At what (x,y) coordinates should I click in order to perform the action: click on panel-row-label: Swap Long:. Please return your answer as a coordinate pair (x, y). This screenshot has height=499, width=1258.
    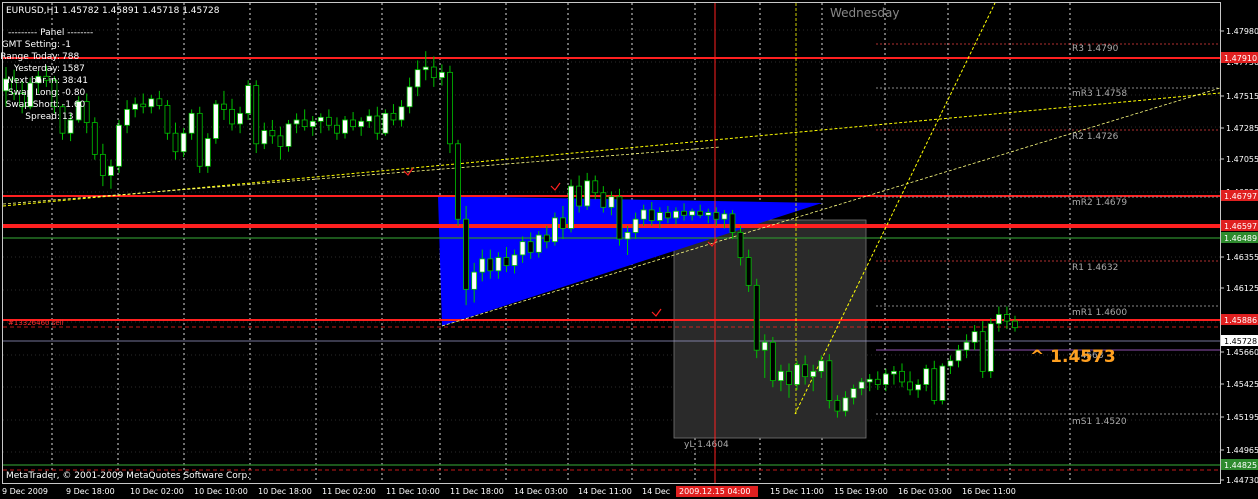
    Looking at the image, I should click on (34, 93).